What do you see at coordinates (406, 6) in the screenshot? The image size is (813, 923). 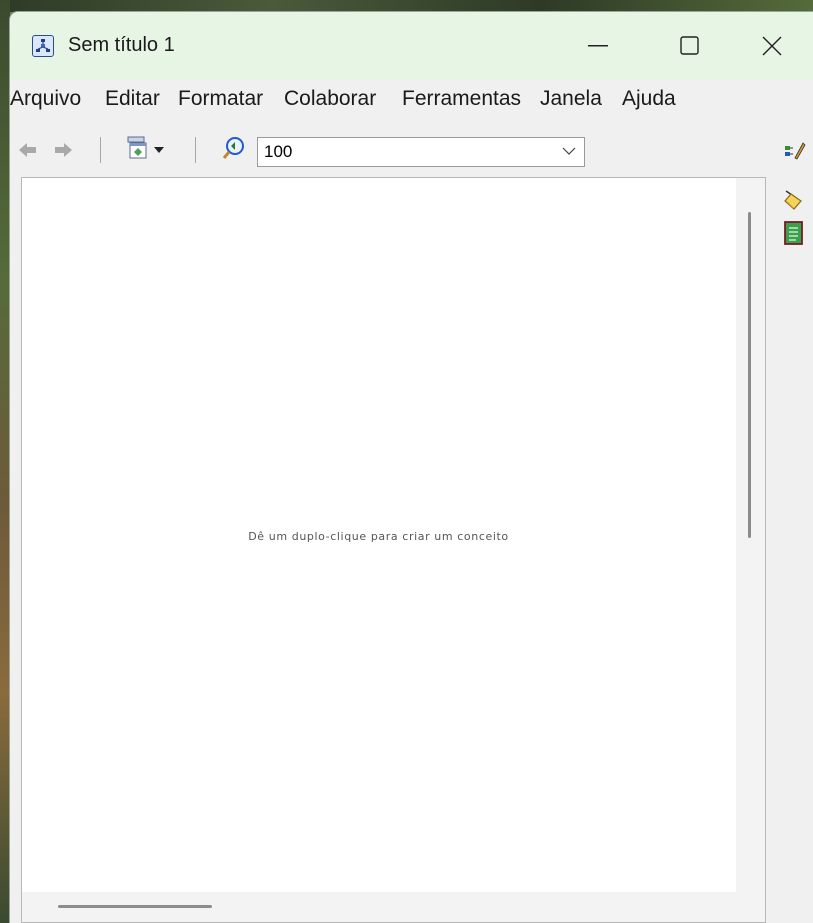 I see `desktop-background-top` at bounding box center [406, 6].